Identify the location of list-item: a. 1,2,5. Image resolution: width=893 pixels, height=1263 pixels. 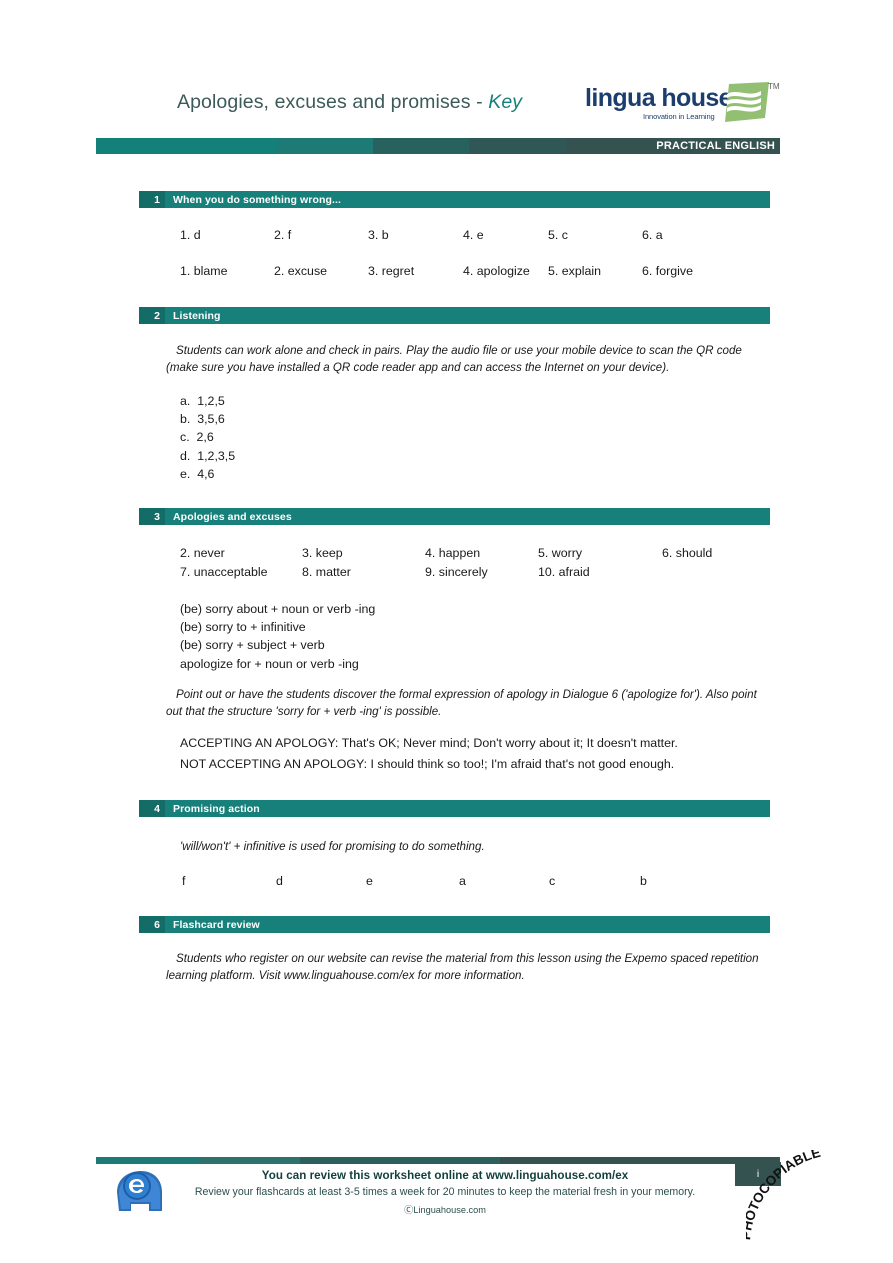
(202, 401).